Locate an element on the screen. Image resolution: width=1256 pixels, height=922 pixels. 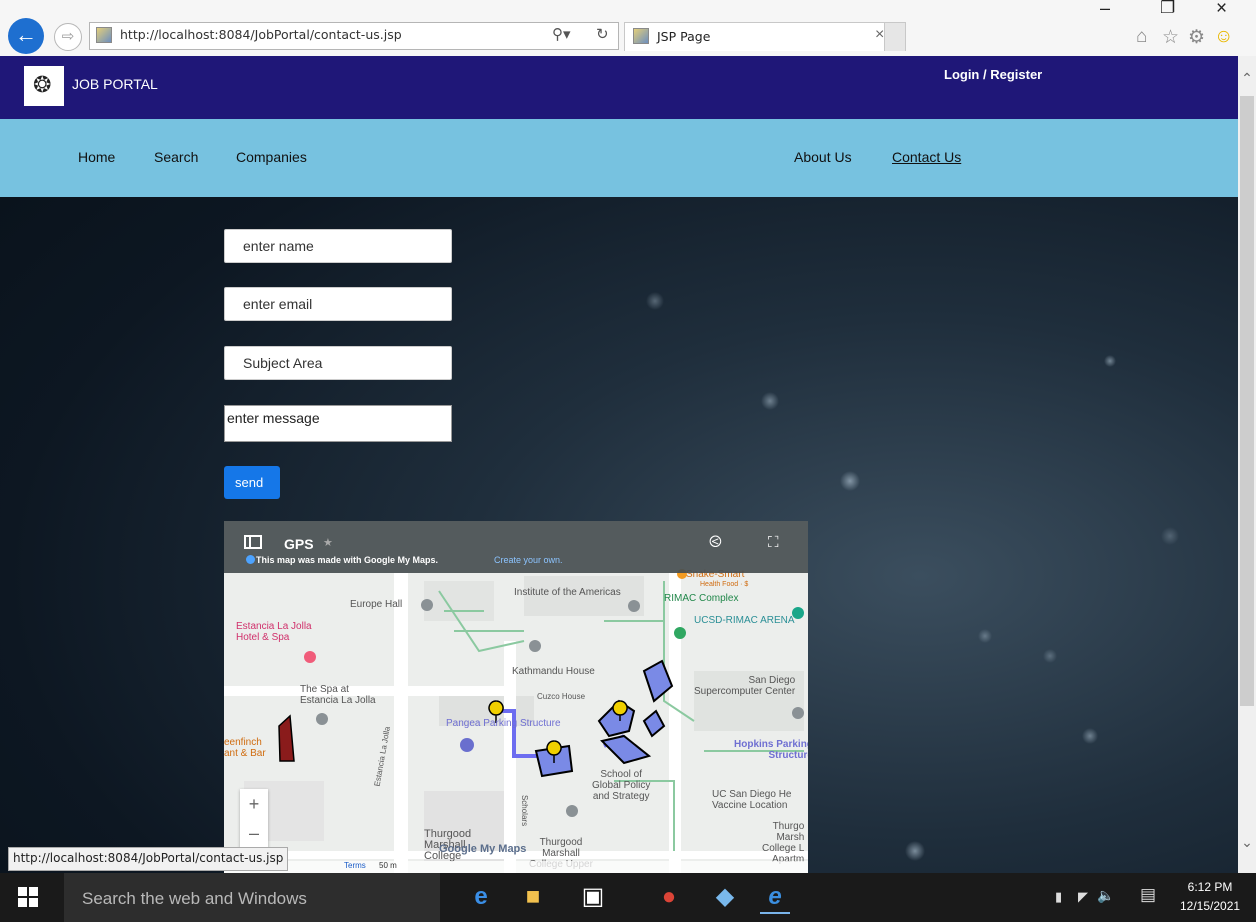
edge-icon: e is located at coordinates (481, 897).